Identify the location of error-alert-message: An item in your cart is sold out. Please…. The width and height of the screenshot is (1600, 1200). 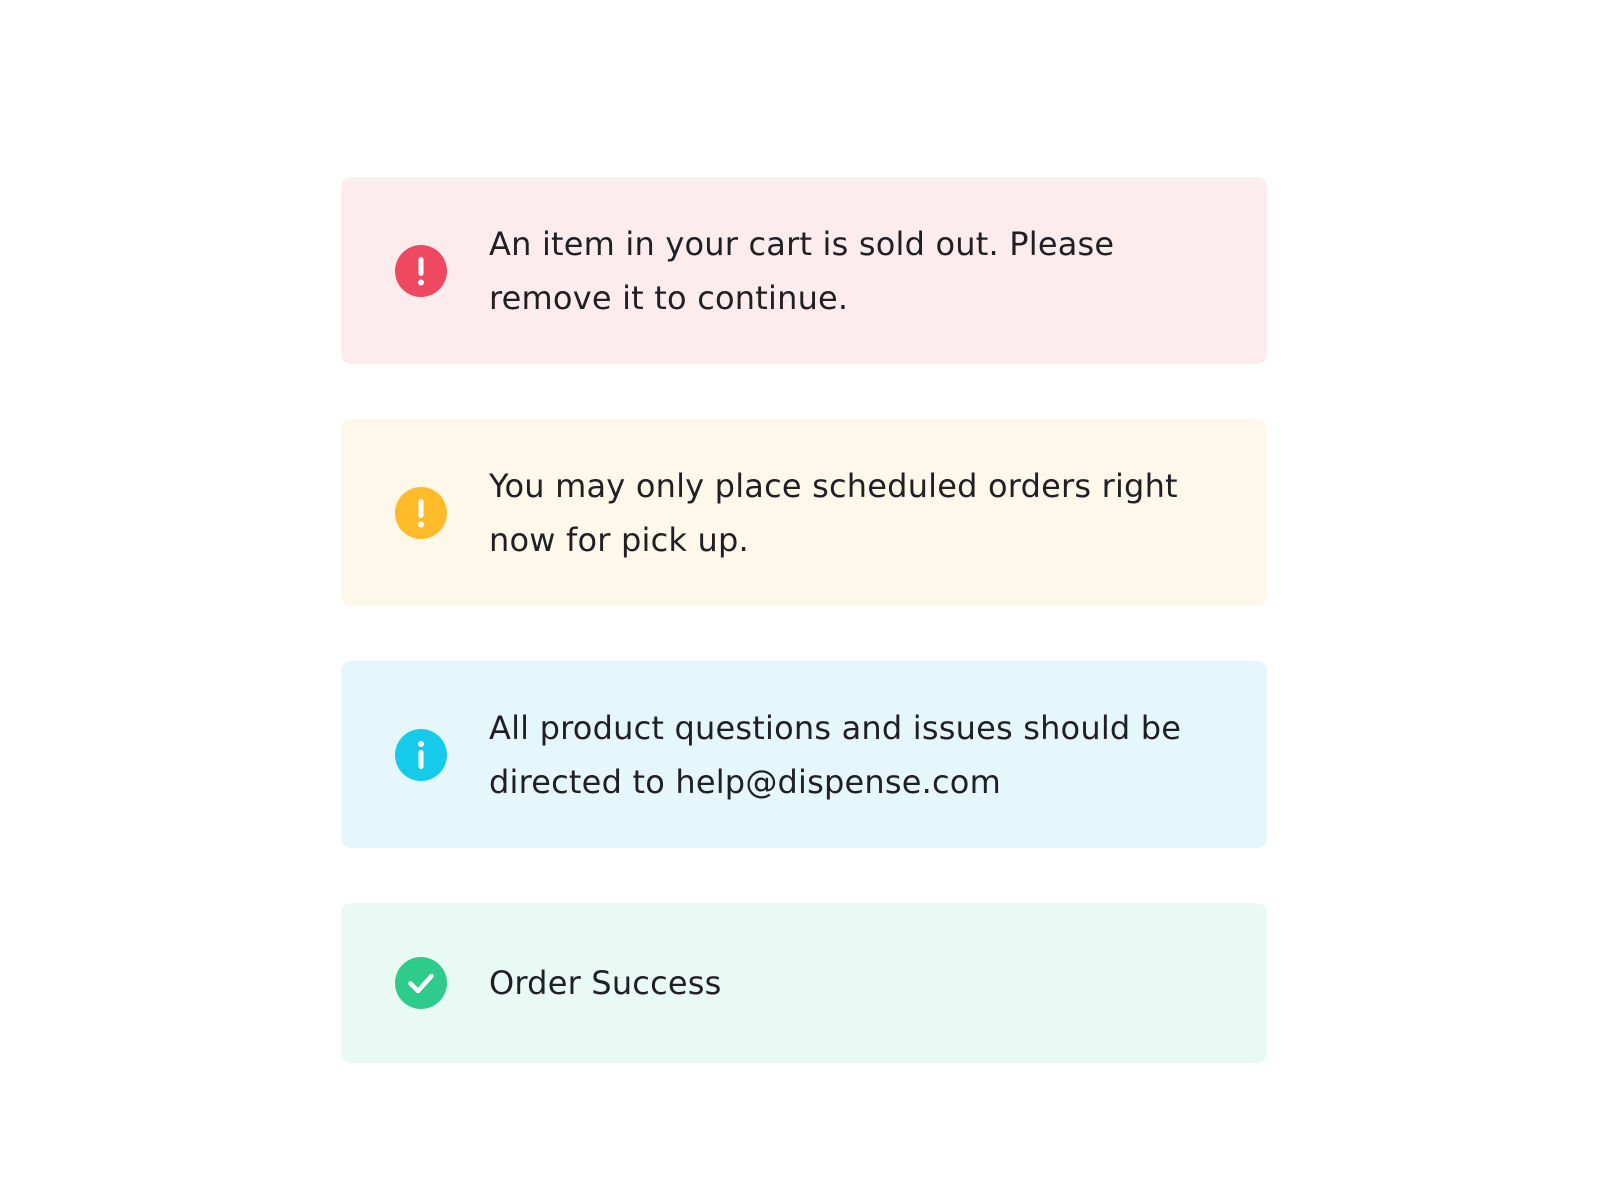
(802, 270).